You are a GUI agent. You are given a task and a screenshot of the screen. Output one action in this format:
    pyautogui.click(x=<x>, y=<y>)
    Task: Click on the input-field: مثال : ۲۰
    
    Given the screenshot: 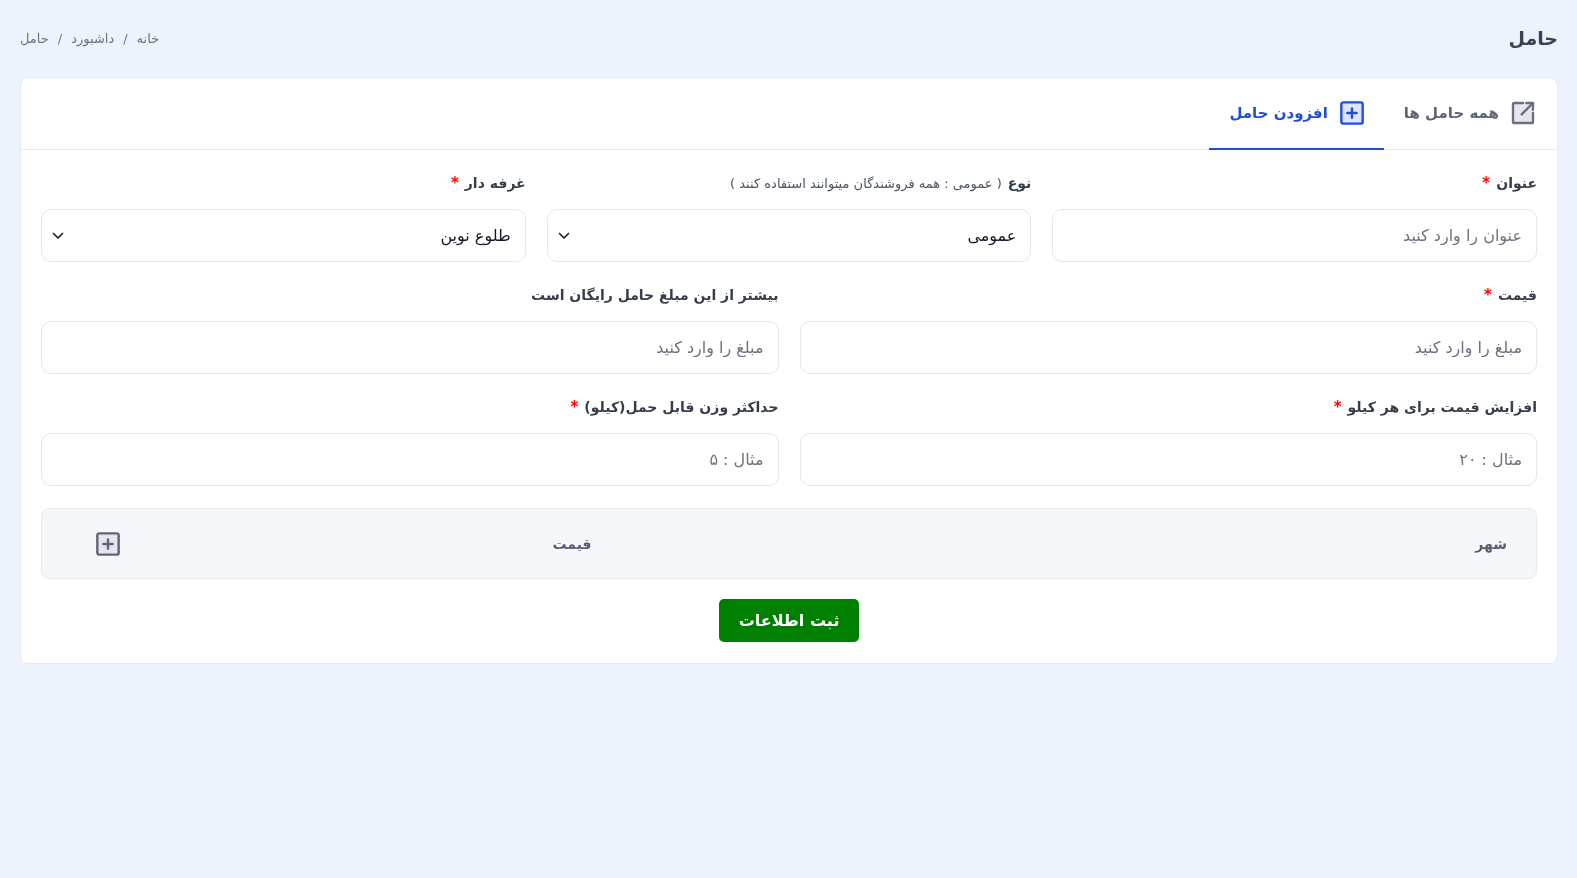 What is the action you would take?
    pyautogui.click(x=1168, y=459)
    